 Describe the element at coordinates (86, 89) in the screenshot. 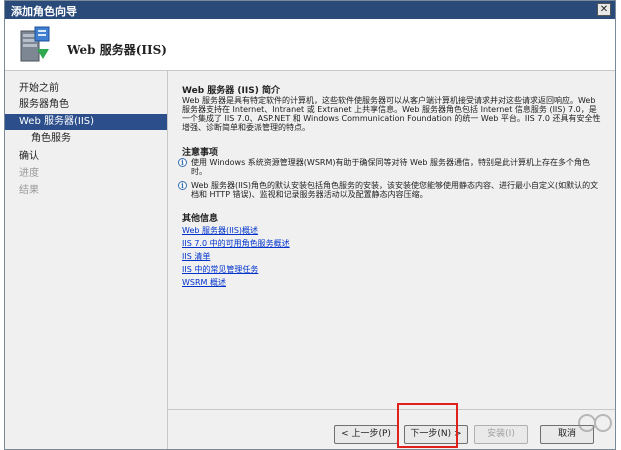

I see `nav-item-before-you-begin: 开始之前` at that location.